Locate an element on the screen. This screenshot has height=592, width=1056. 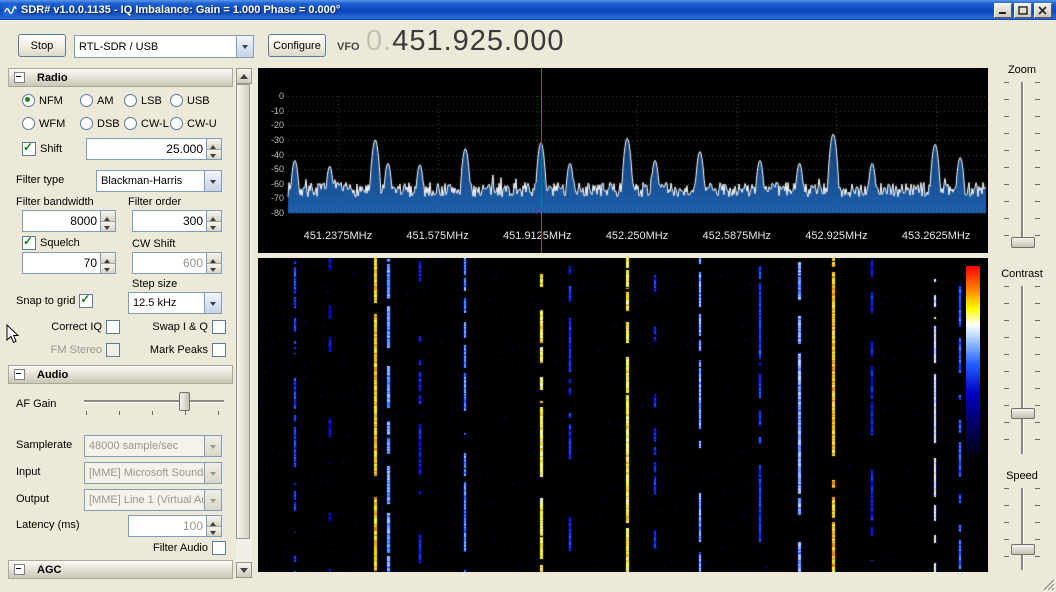
audio-input-value: [MME] Microsoft Sound is located at coordinates (146, 473).